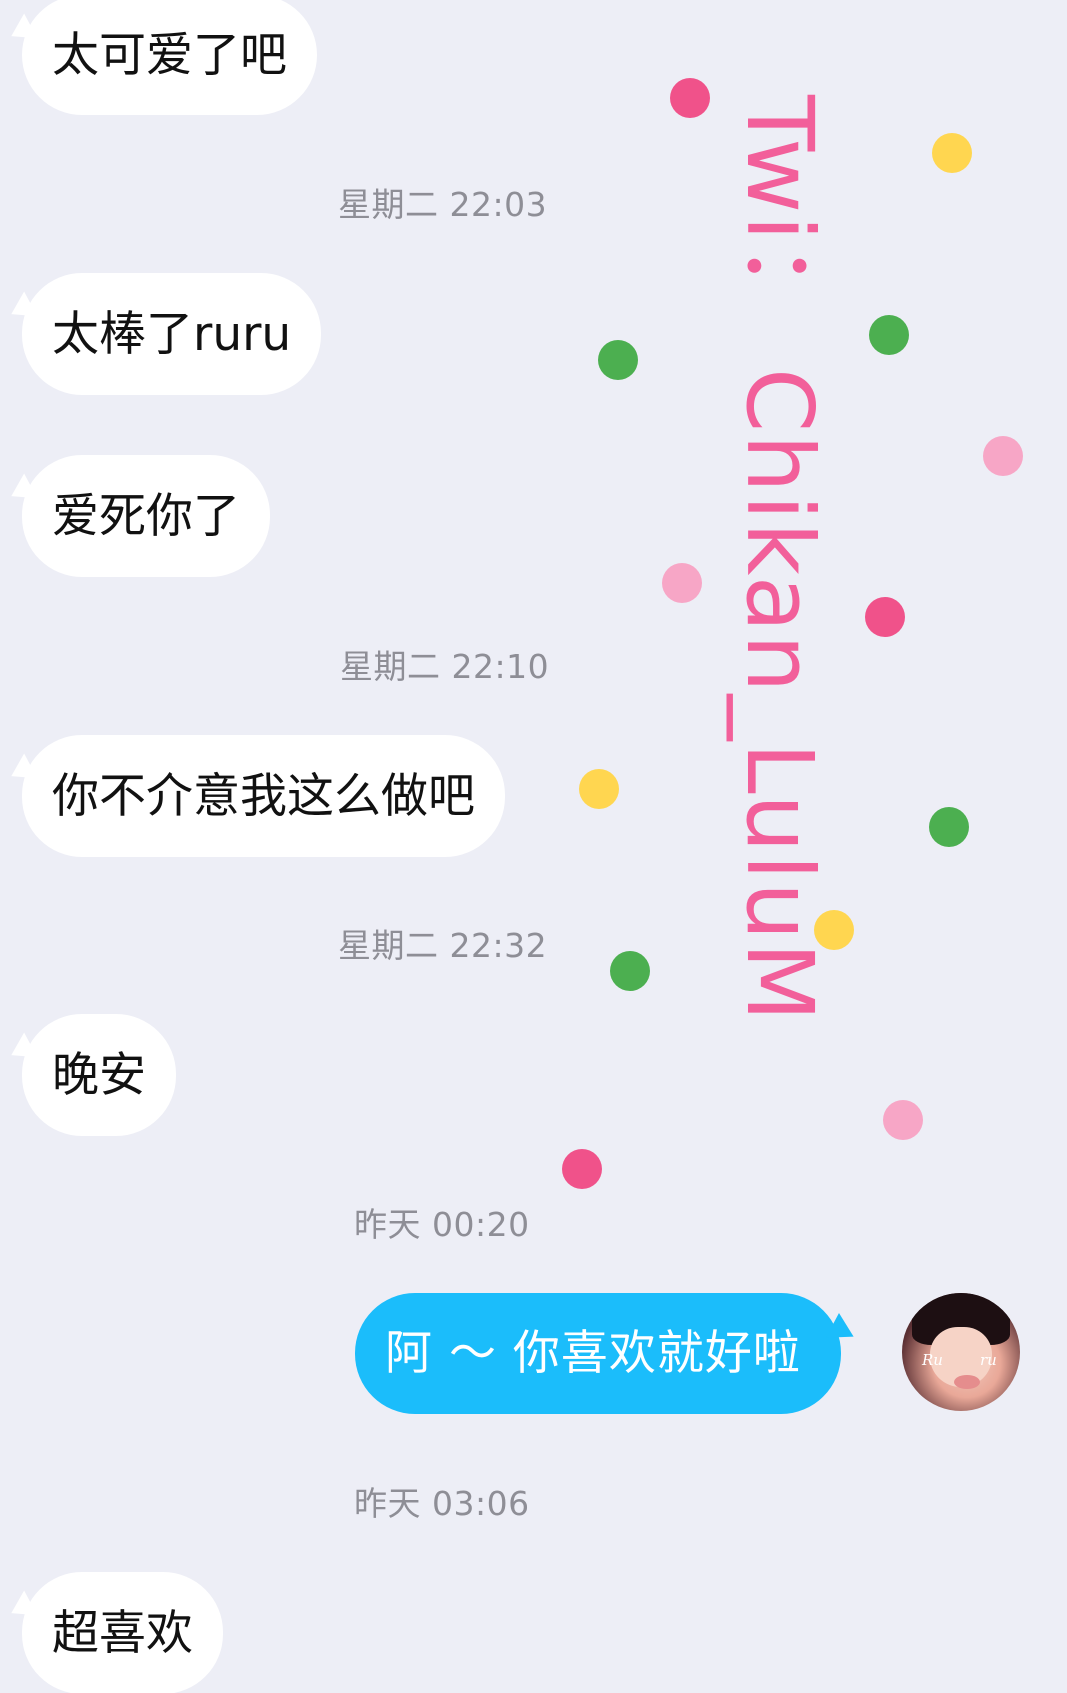  I want to click on message-bubble-incoming: 晚安, so click(99, 1075).